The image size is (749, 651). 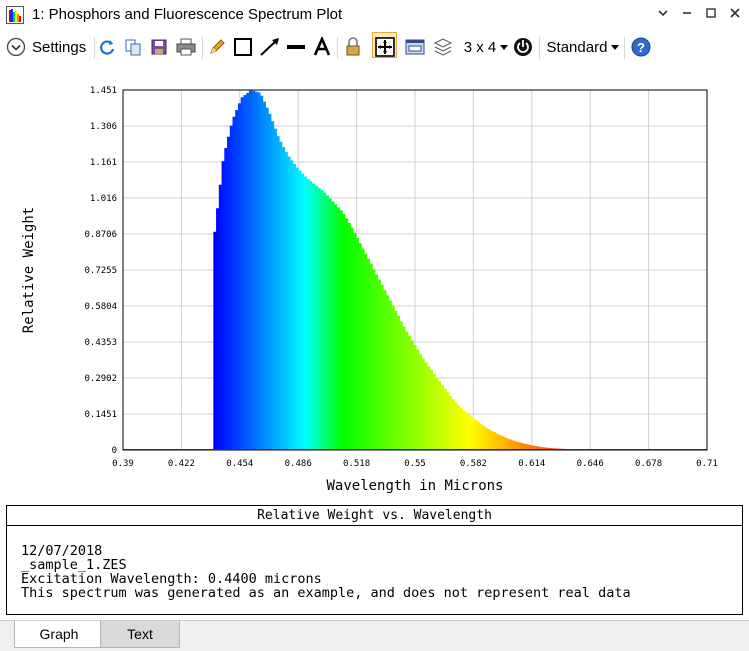 What do you see at coordinates (100, 235) in the screenshot?
I see `y-tick-label: 0.8706` at bounding box center [100, 235].